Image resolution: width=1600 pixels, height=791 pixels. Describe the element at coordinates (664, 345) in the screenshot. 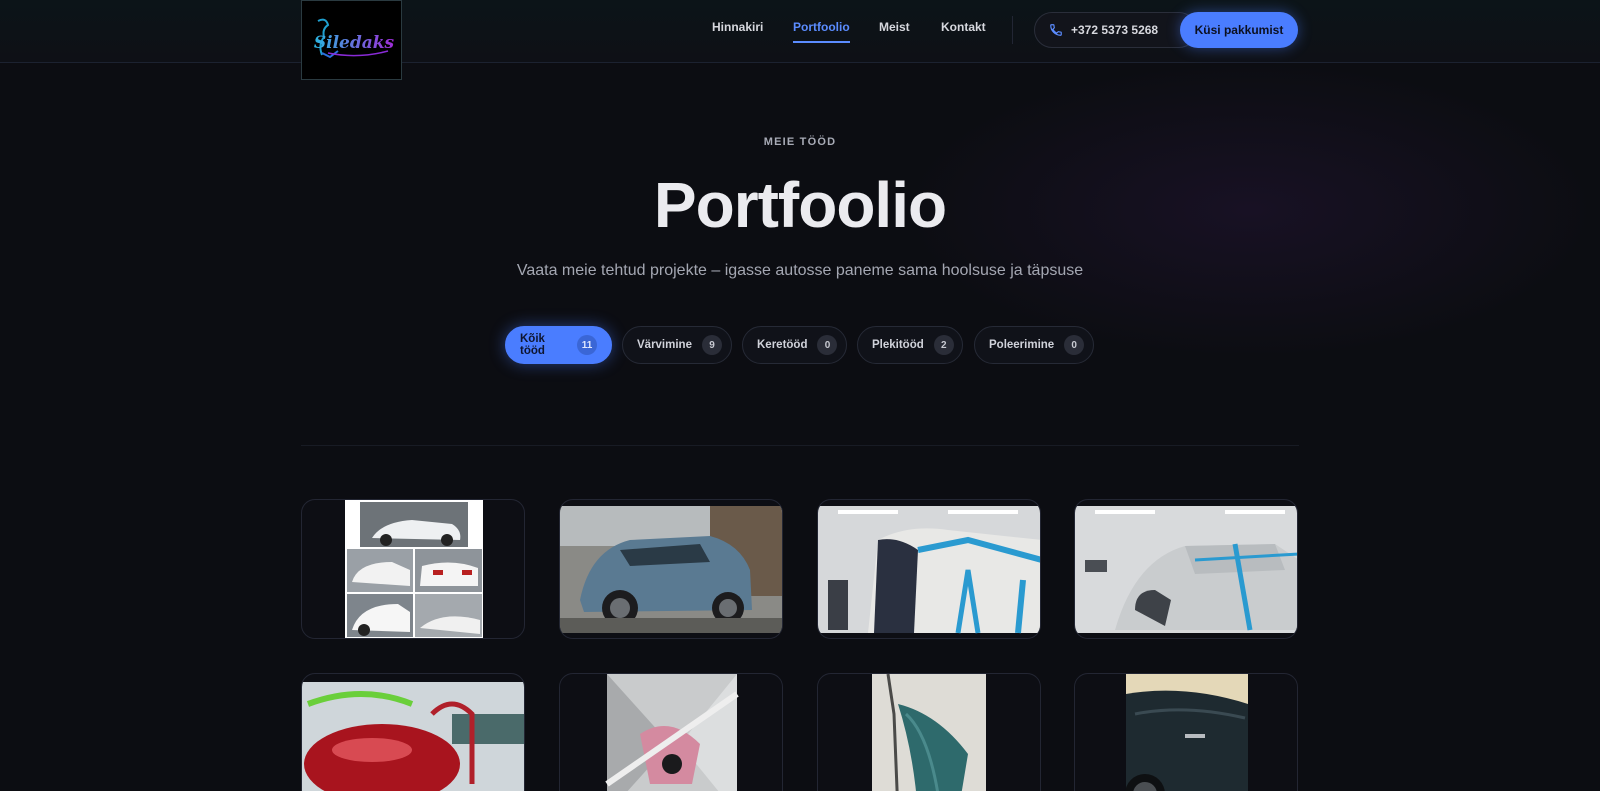

I see `filter-label: Värvimine` at that location.